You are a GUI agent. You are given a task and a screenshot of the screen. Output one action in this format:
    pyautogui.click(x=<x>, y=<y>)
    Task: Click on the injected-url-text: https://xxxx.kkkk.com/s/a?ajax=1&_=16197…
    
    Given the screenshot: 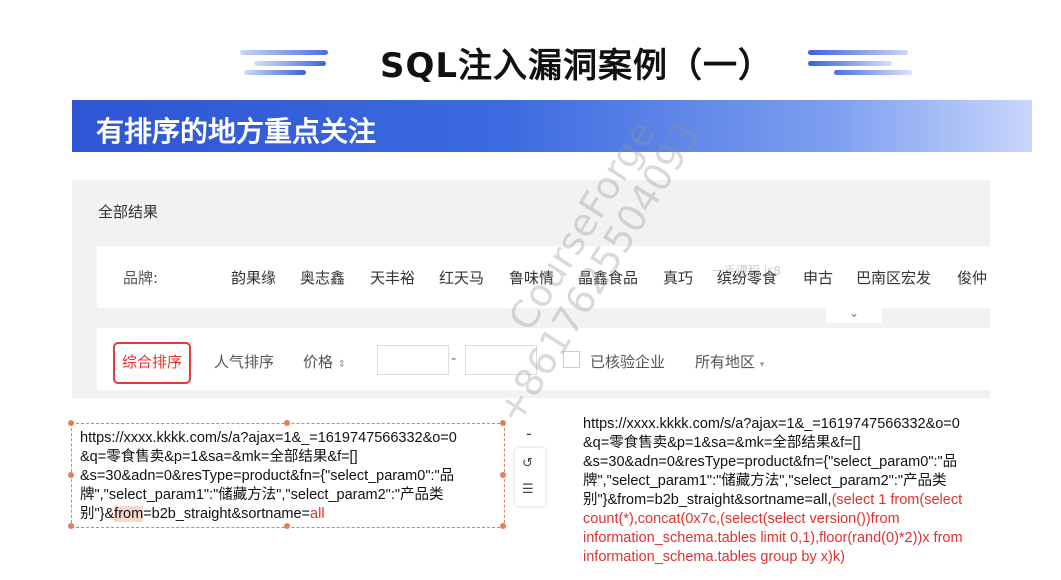 What is the action you would take?
    pyautogui.click(x=773, y=491)
    